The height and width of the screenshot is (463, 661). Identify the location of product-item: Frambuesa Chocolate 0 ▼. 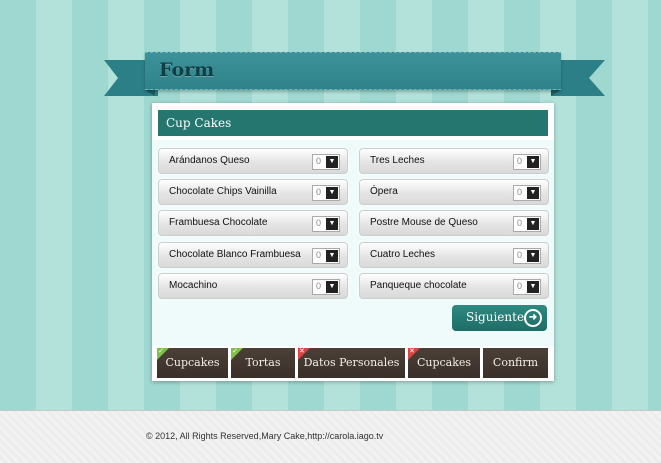
(253, 223).